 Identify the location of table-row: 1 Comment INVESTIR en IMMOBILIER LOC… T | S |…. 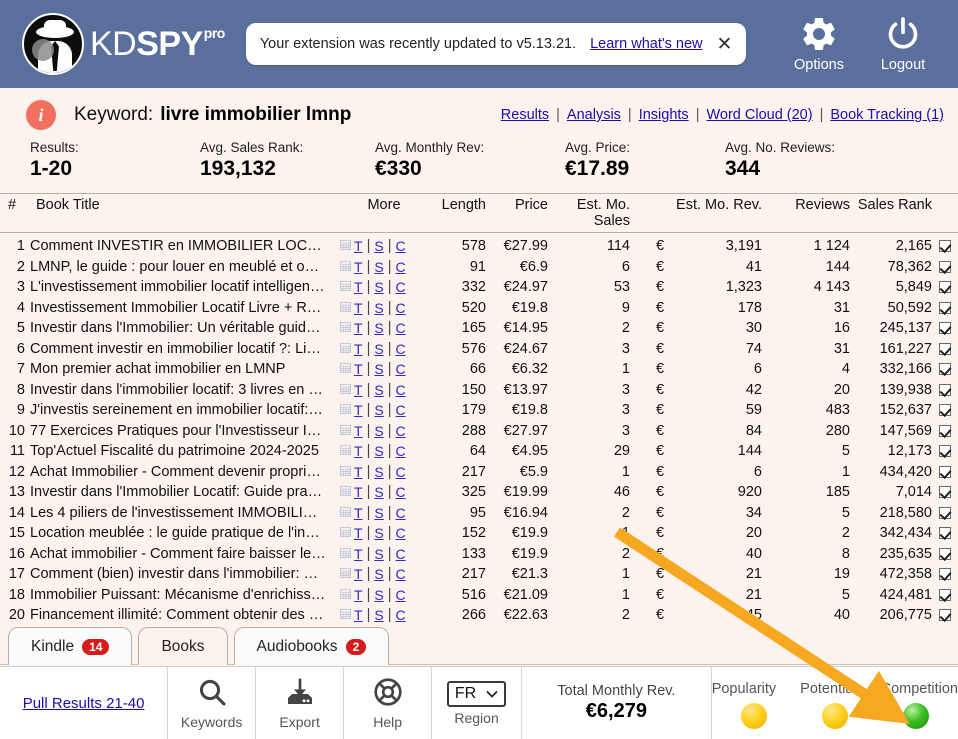
(479, 246).